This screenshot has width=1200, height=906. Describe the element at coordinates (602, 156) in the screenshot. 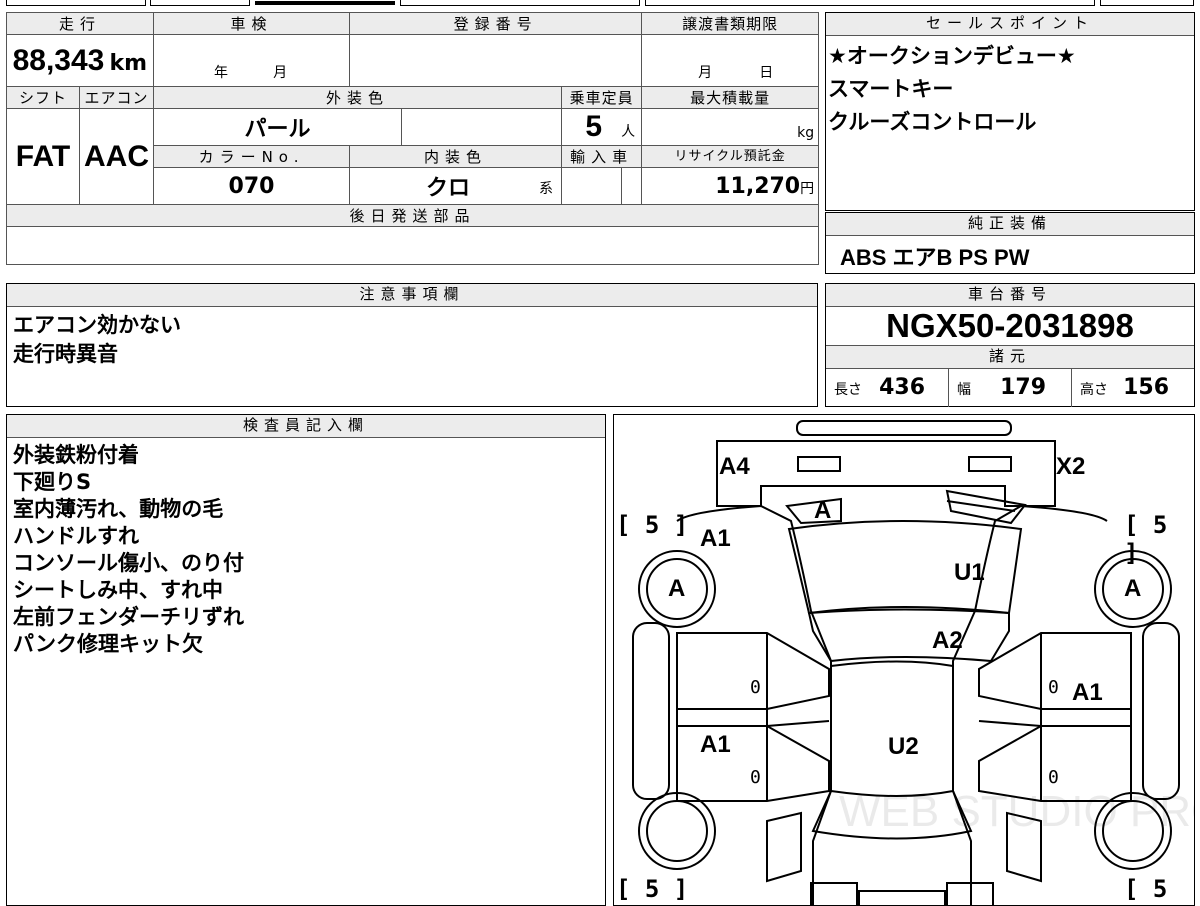

I see `import-header: 輸入車` at that location.